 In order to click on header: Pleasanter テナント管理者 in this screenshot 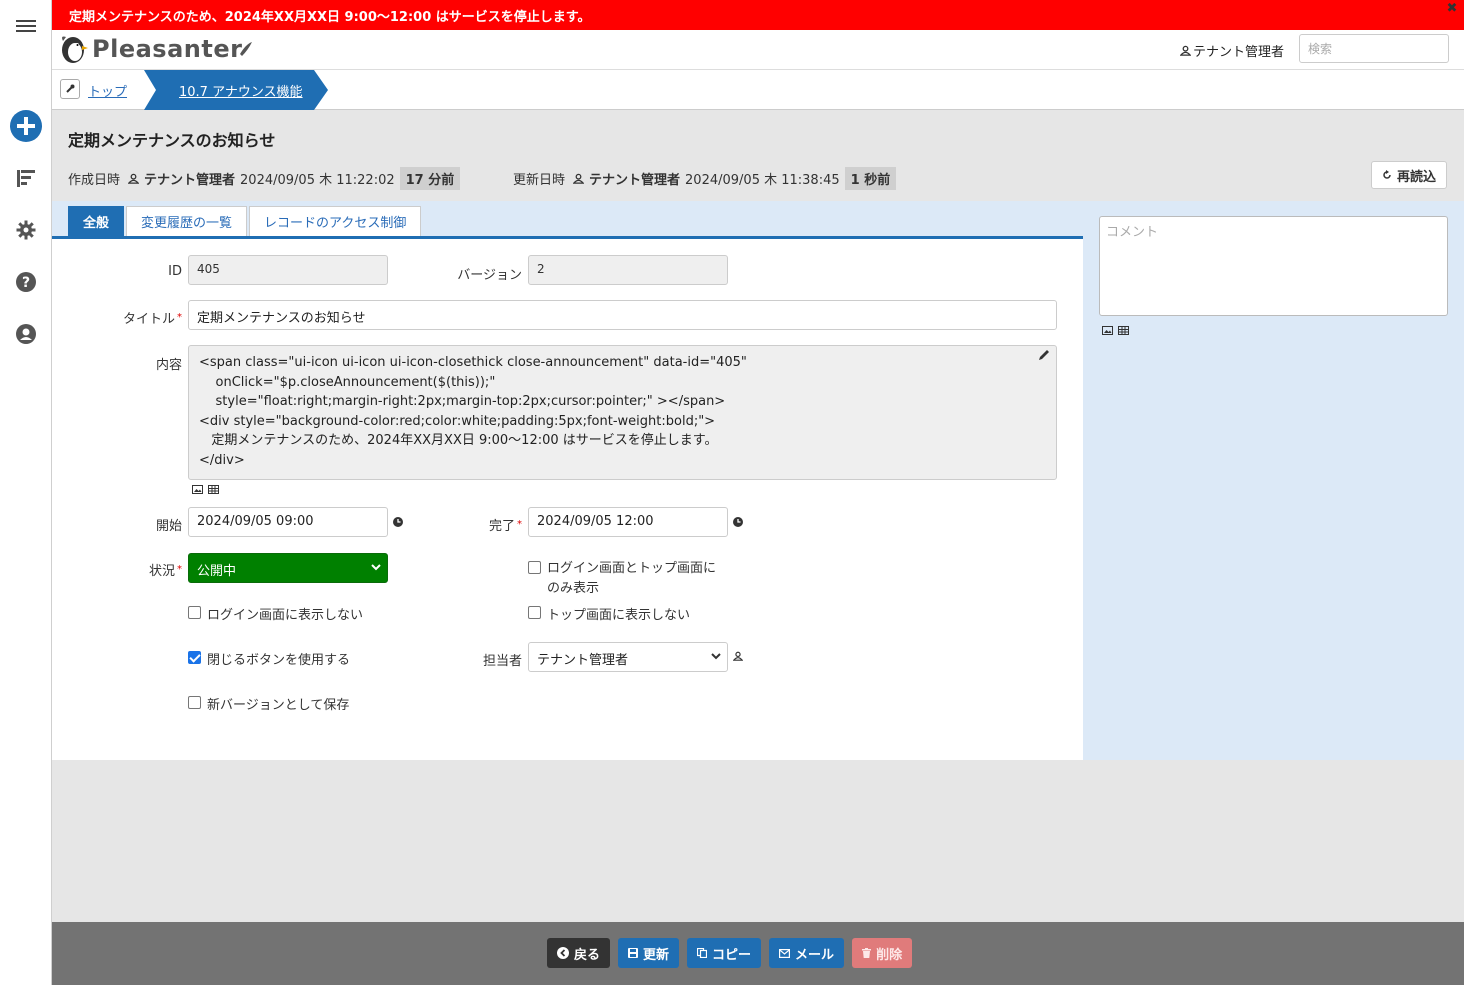, I will do `click(758, 50)`.